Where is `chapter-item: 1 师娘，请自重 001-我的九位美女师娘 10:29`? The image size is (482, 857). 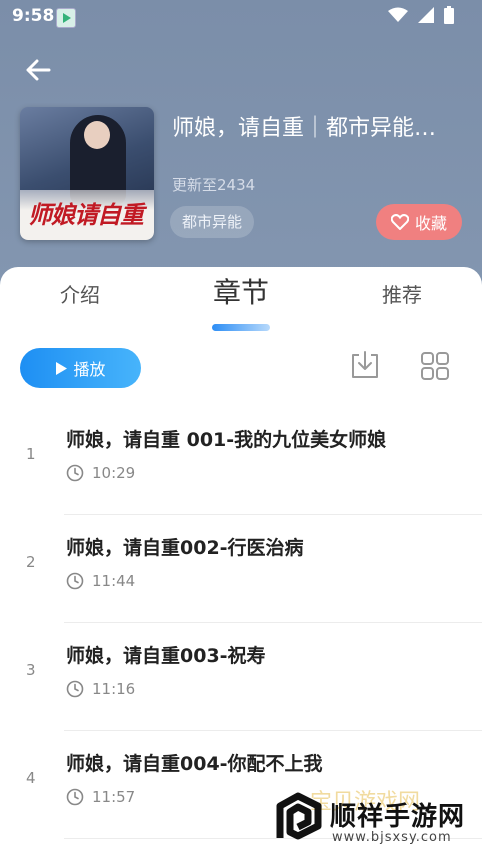 chapter-item: 1 师娘，请自重 001-我的九位美女师娘 10:29 is located at coordinates (241, 461).